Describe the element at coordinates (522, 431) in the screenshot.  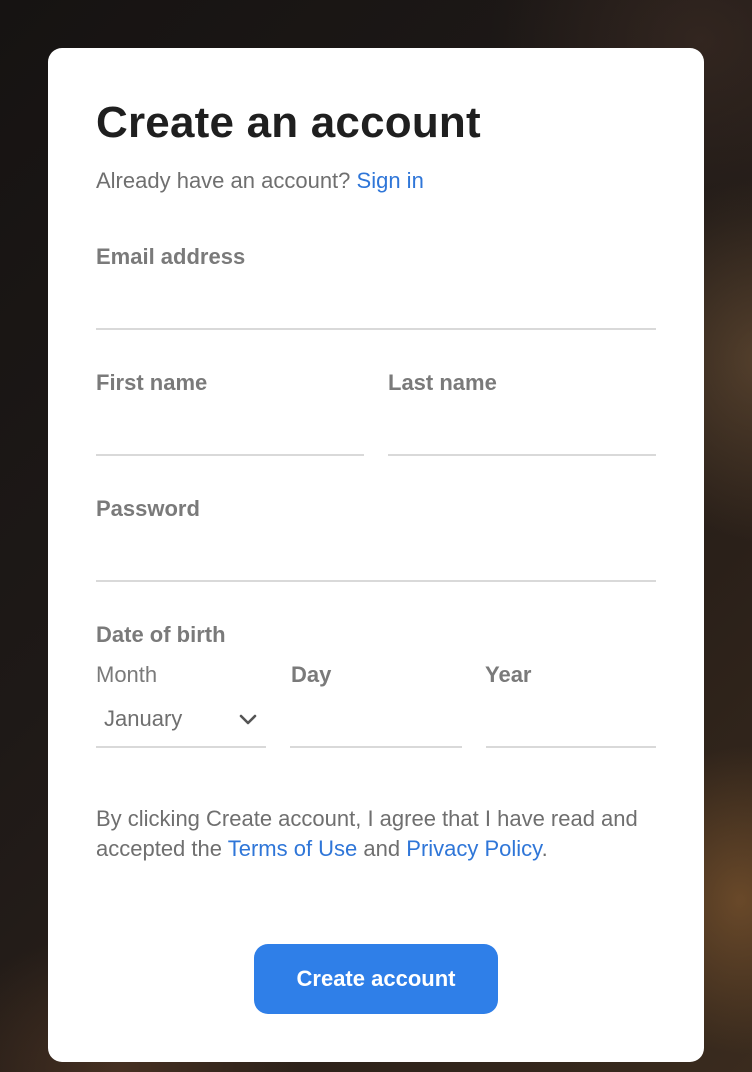
I see `last-name-input` at that location.